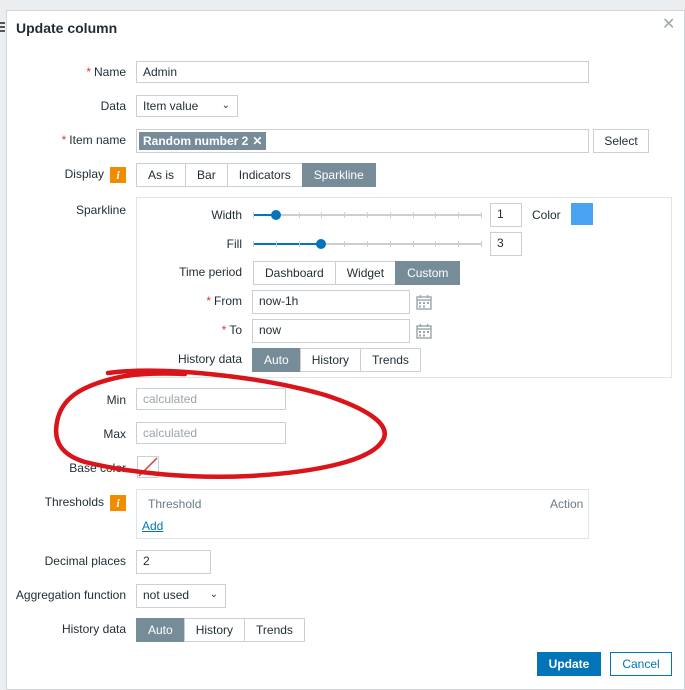 The height and width of the screenshot is (690, 685). I want to click on thresholds-label: Thresholds, so click(74, 502).